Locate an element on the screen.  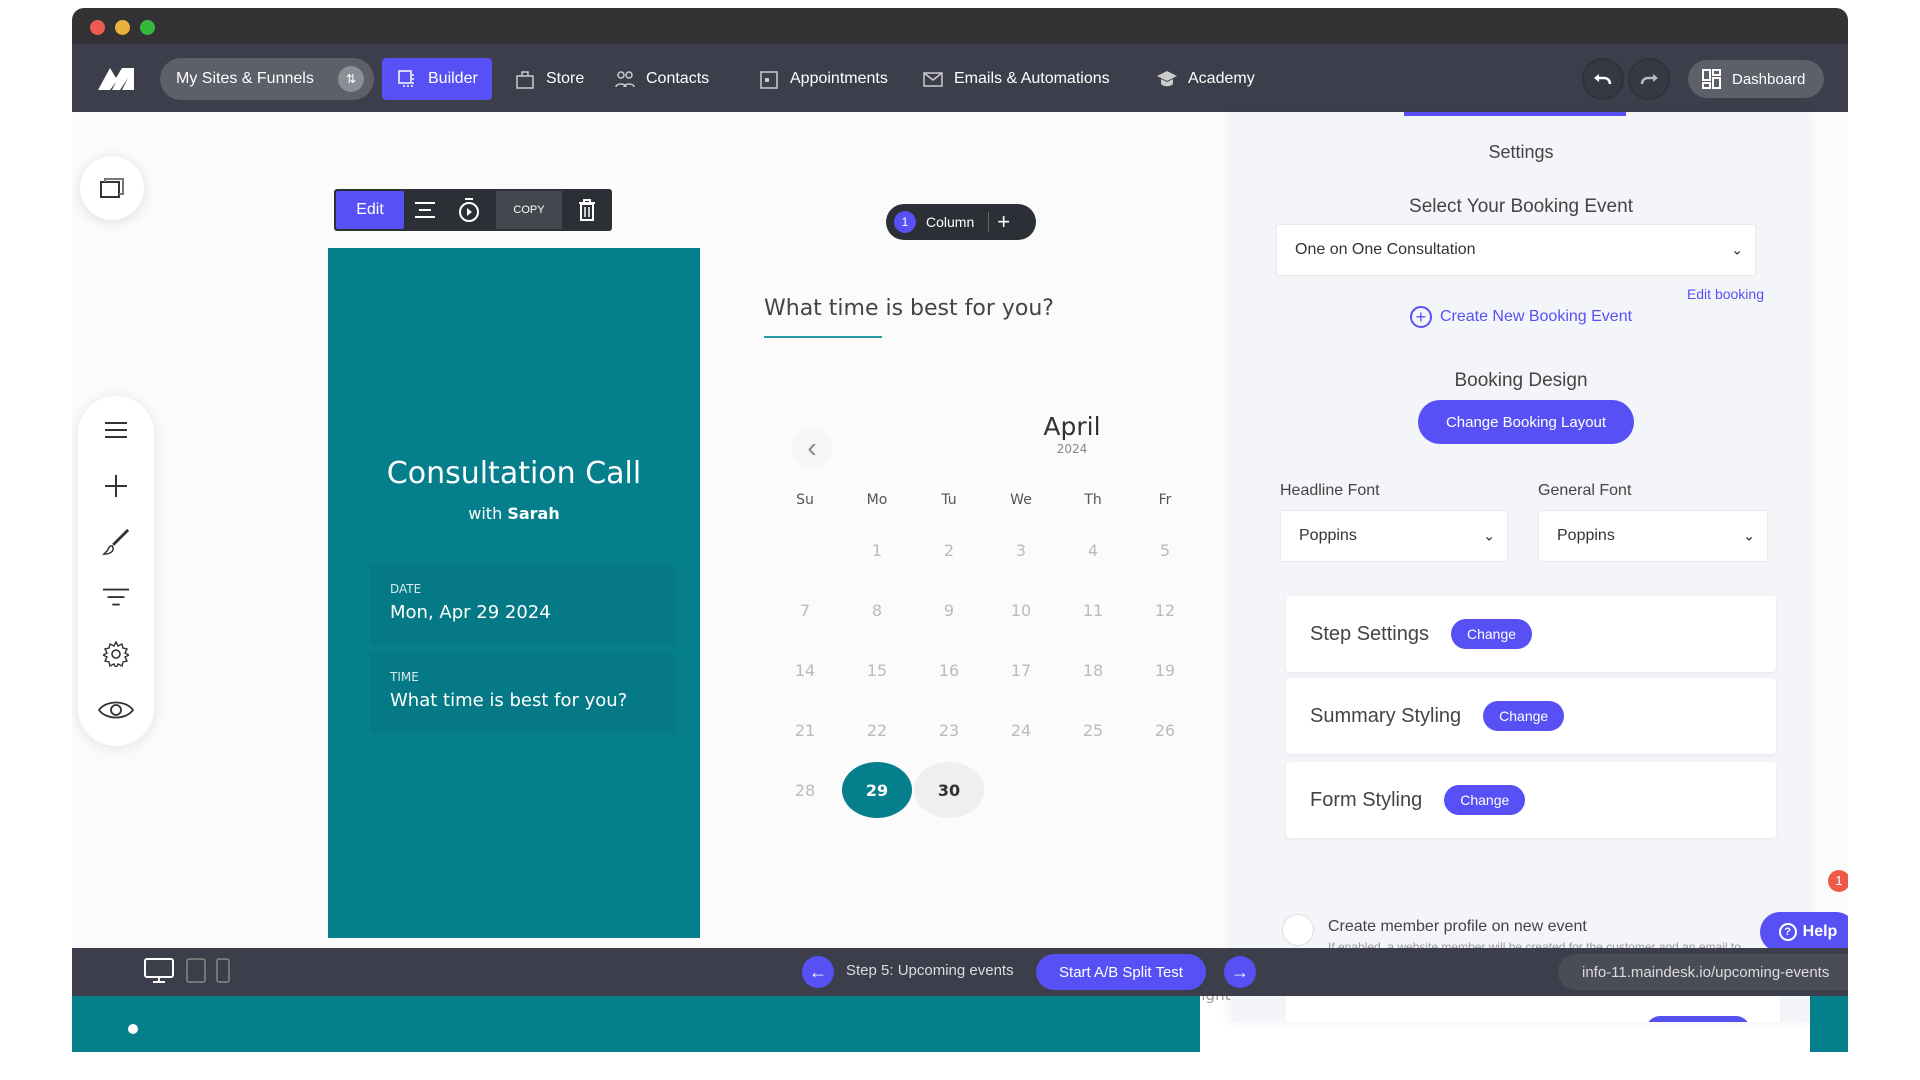
column-selector: 1 Column + is located at coordinates (961, 222).